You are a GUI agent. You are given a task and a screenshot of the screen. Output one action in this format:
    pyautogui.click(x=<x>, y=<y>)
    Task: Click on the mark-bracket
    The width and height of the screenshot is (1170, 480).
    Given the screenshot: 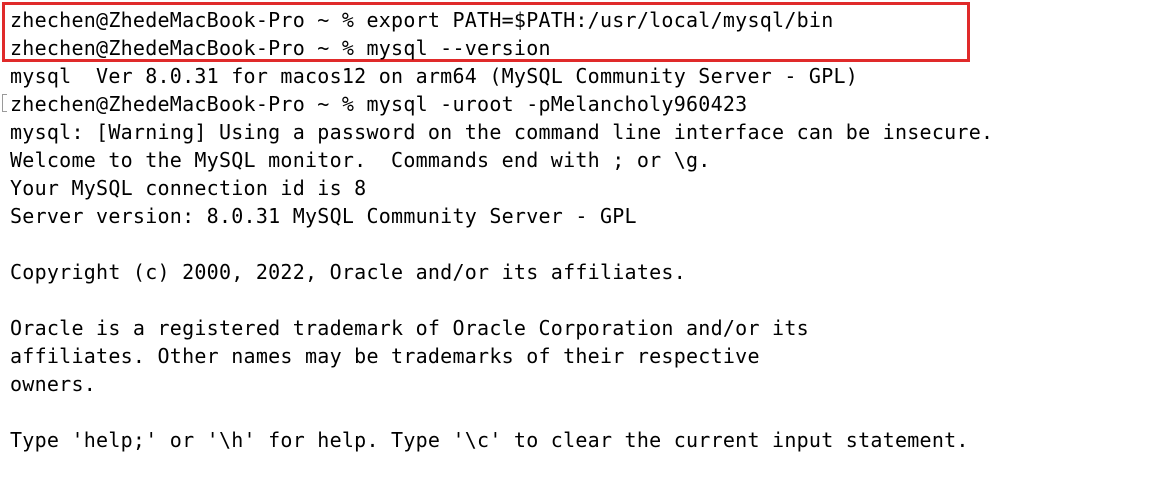 What is the action you would take?
    pyautogui.click(x=4, y=103)
    